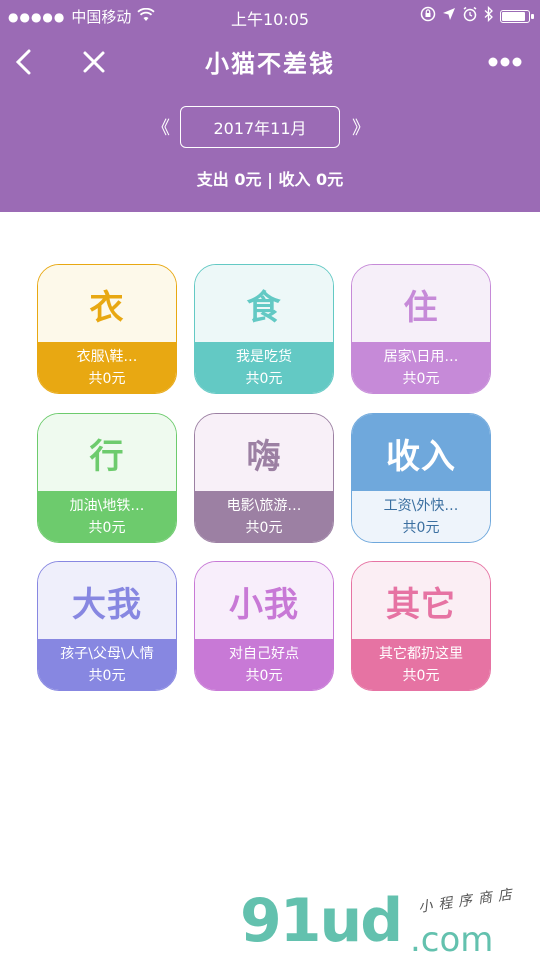 This screenshot has height=960, width=540. I want to click on card-top: 行, so click(107, 453).